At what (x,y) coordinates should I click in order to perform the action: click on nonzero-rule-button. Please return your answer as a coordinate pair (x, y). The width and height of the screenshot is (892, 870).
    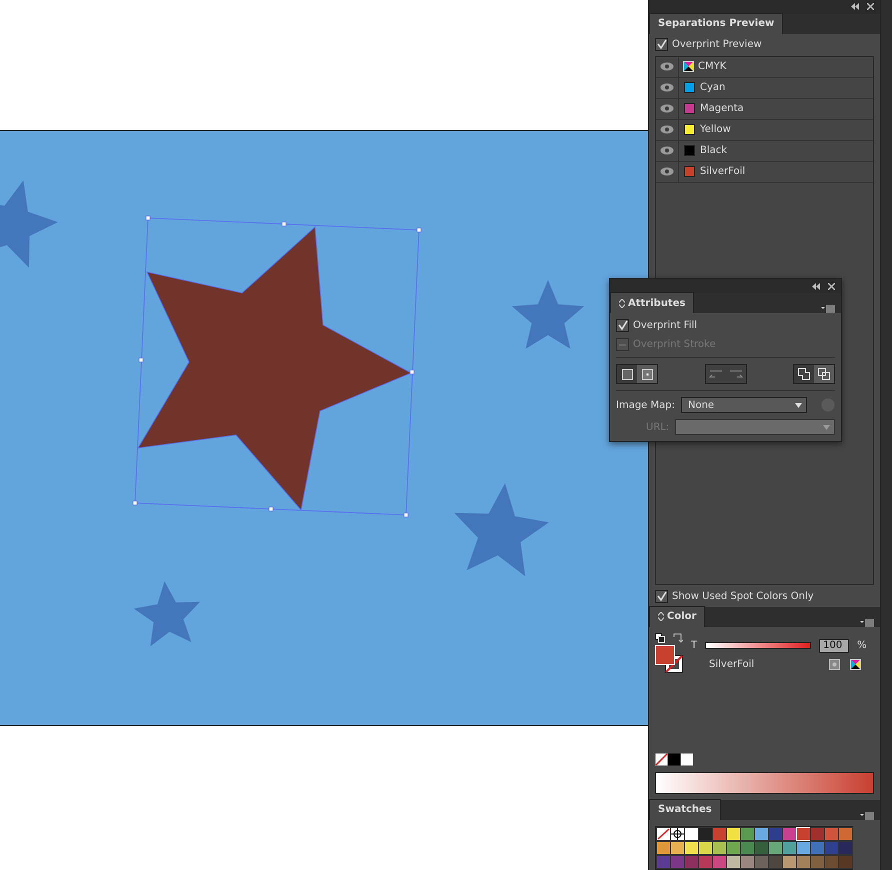
    Looking at the image, I should click on (804, 374).